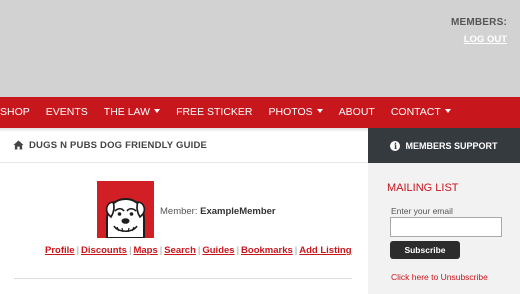 Image resolution: width=520 pixels, height=294 pixels. What do you see at coordinates (145, 250) in the screenshot?
I see `maps-link: Maps` at bounding box center [145, 250].